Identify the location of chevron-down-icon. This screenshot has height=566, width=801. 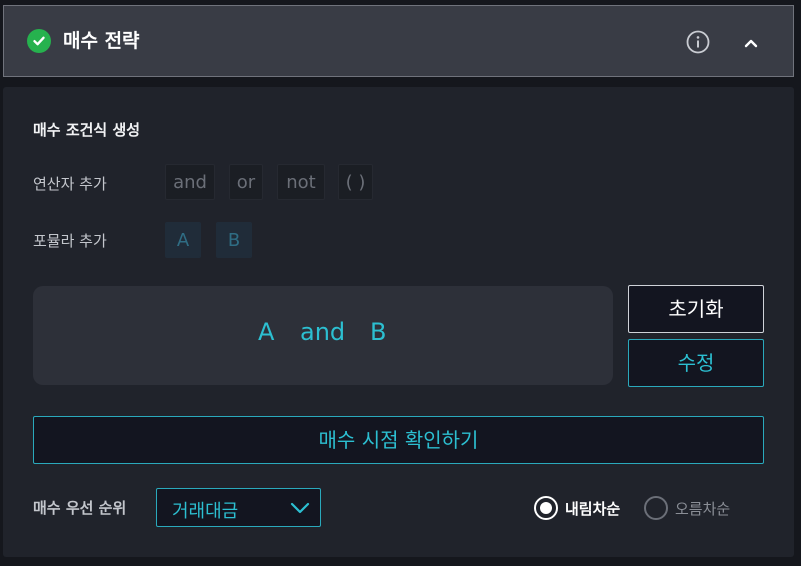
(300, 508).